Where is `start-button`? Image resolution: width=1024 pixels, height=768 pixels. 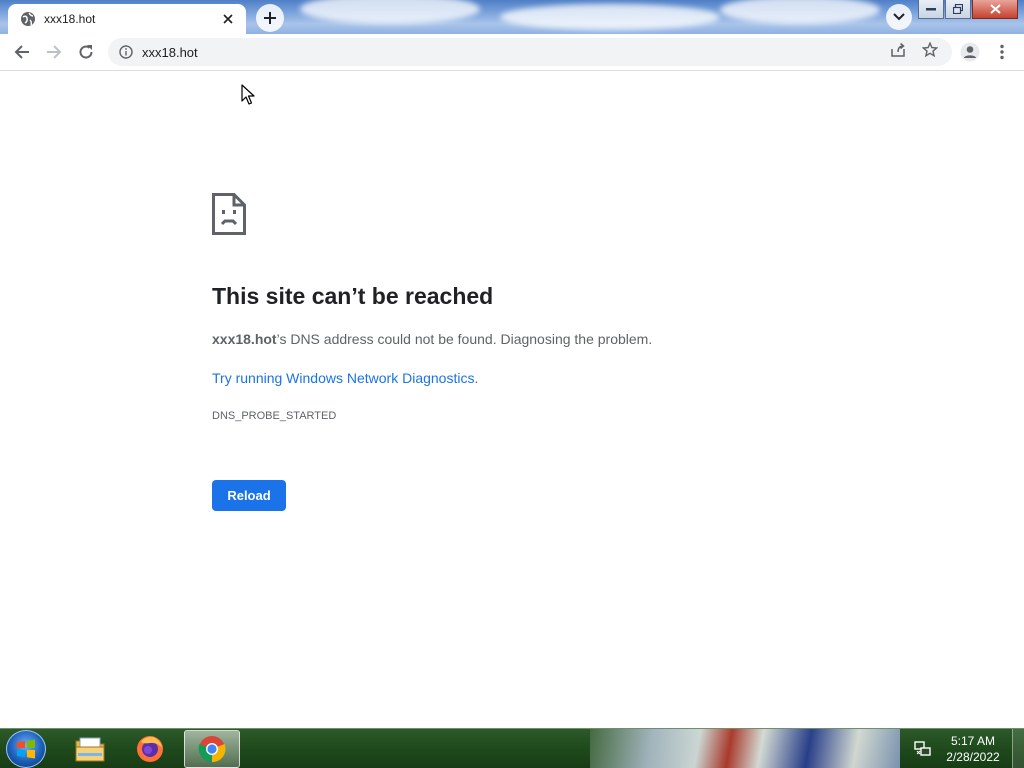
start-button is located at coordinates (26, 749).